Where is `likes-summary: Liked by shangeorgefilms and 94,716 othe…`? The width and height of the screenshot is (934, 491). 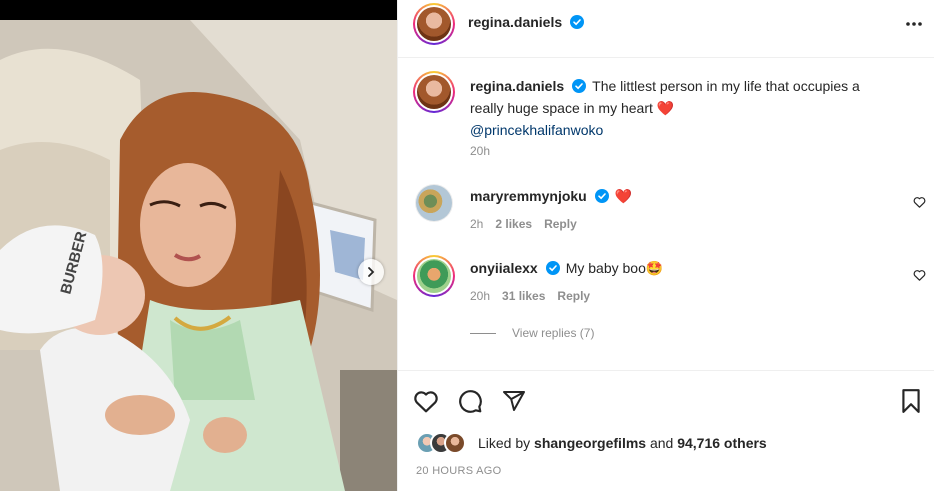 likes-summary: Liked by shangeorgefilms and 94,716 othe… is located at coordinates (591, 443).